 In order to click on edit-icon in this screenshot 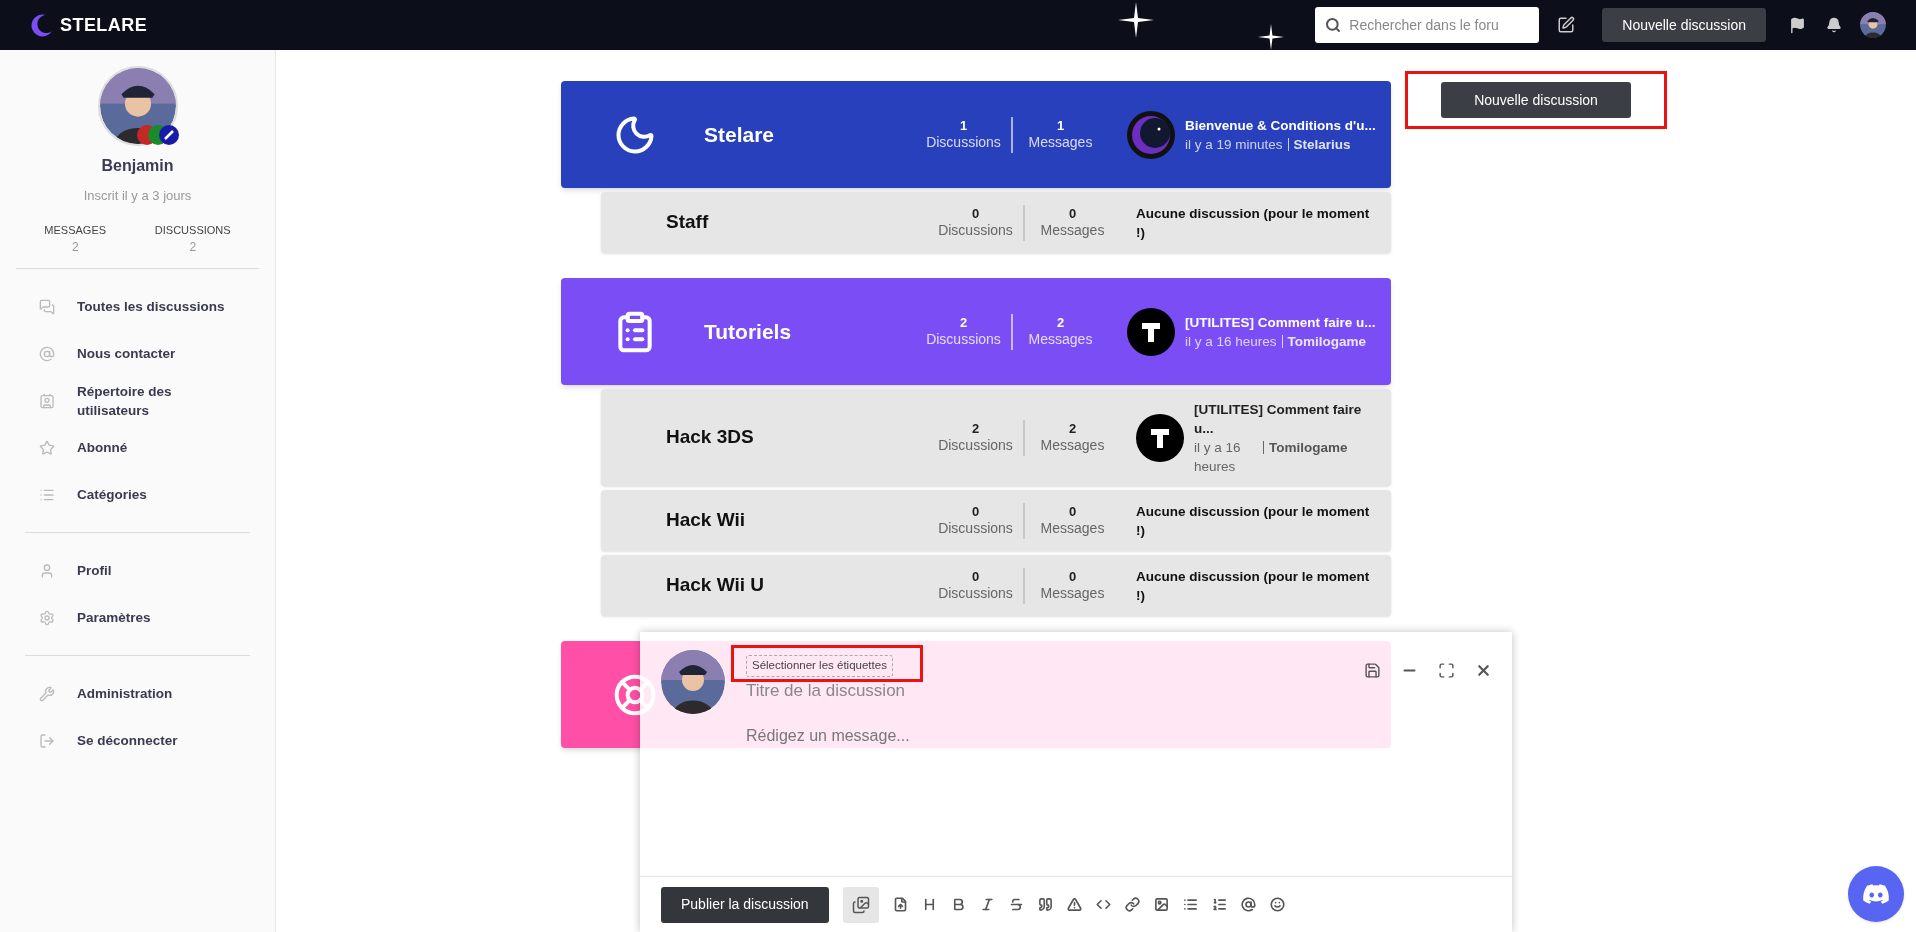, I will do `click(1566, 25)`.